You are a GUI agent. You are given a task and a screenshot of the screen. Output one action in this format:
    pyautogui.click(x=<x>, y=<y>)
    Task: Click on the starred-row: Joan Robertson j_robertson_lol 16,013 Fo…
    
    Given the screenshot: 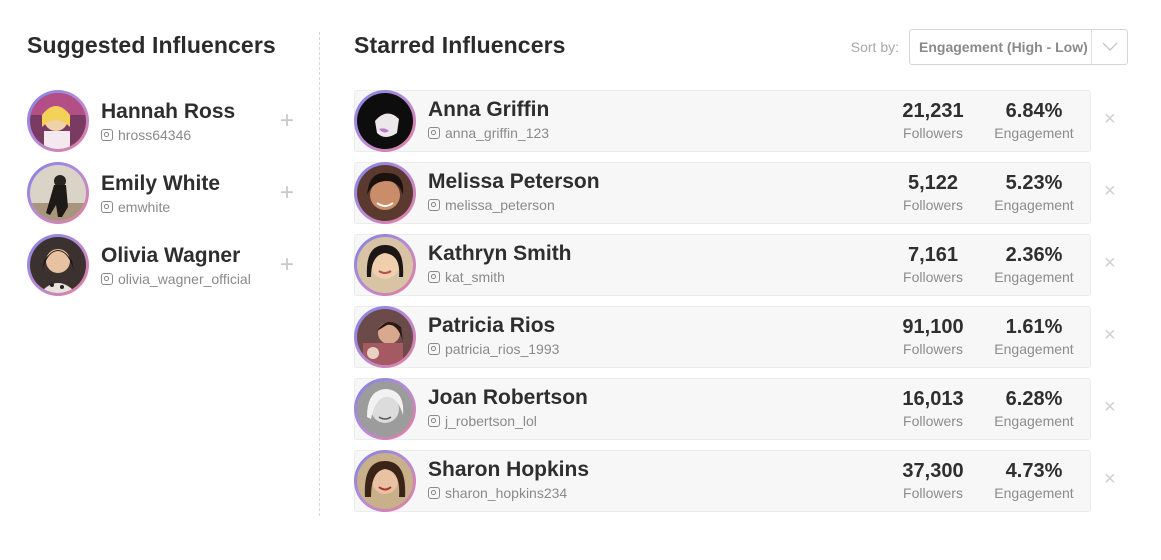 What is the action you would take?
    pyautogui.click(x=749, y=409)
    